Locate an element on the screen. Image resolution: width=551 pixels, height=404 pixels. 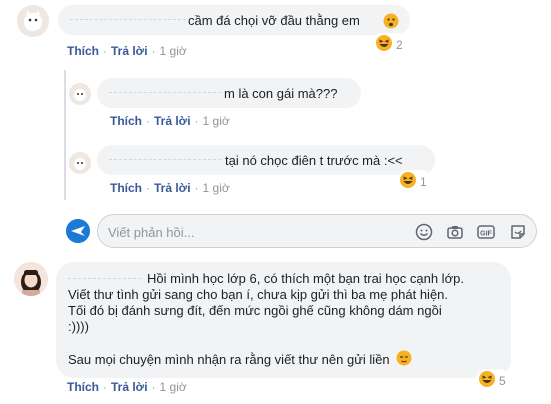
reply-text: m là con gái mà??? is located at coordinates (281, 93).